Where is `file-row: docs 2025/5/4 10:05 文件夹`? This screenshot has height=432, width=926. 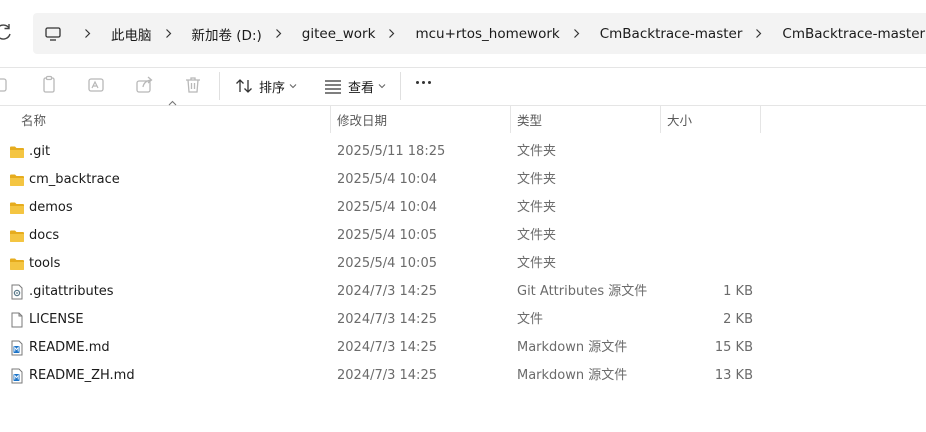
file-row: docs 2025/5/4 10:05 文件夹 is located at coordinates (463, 236).